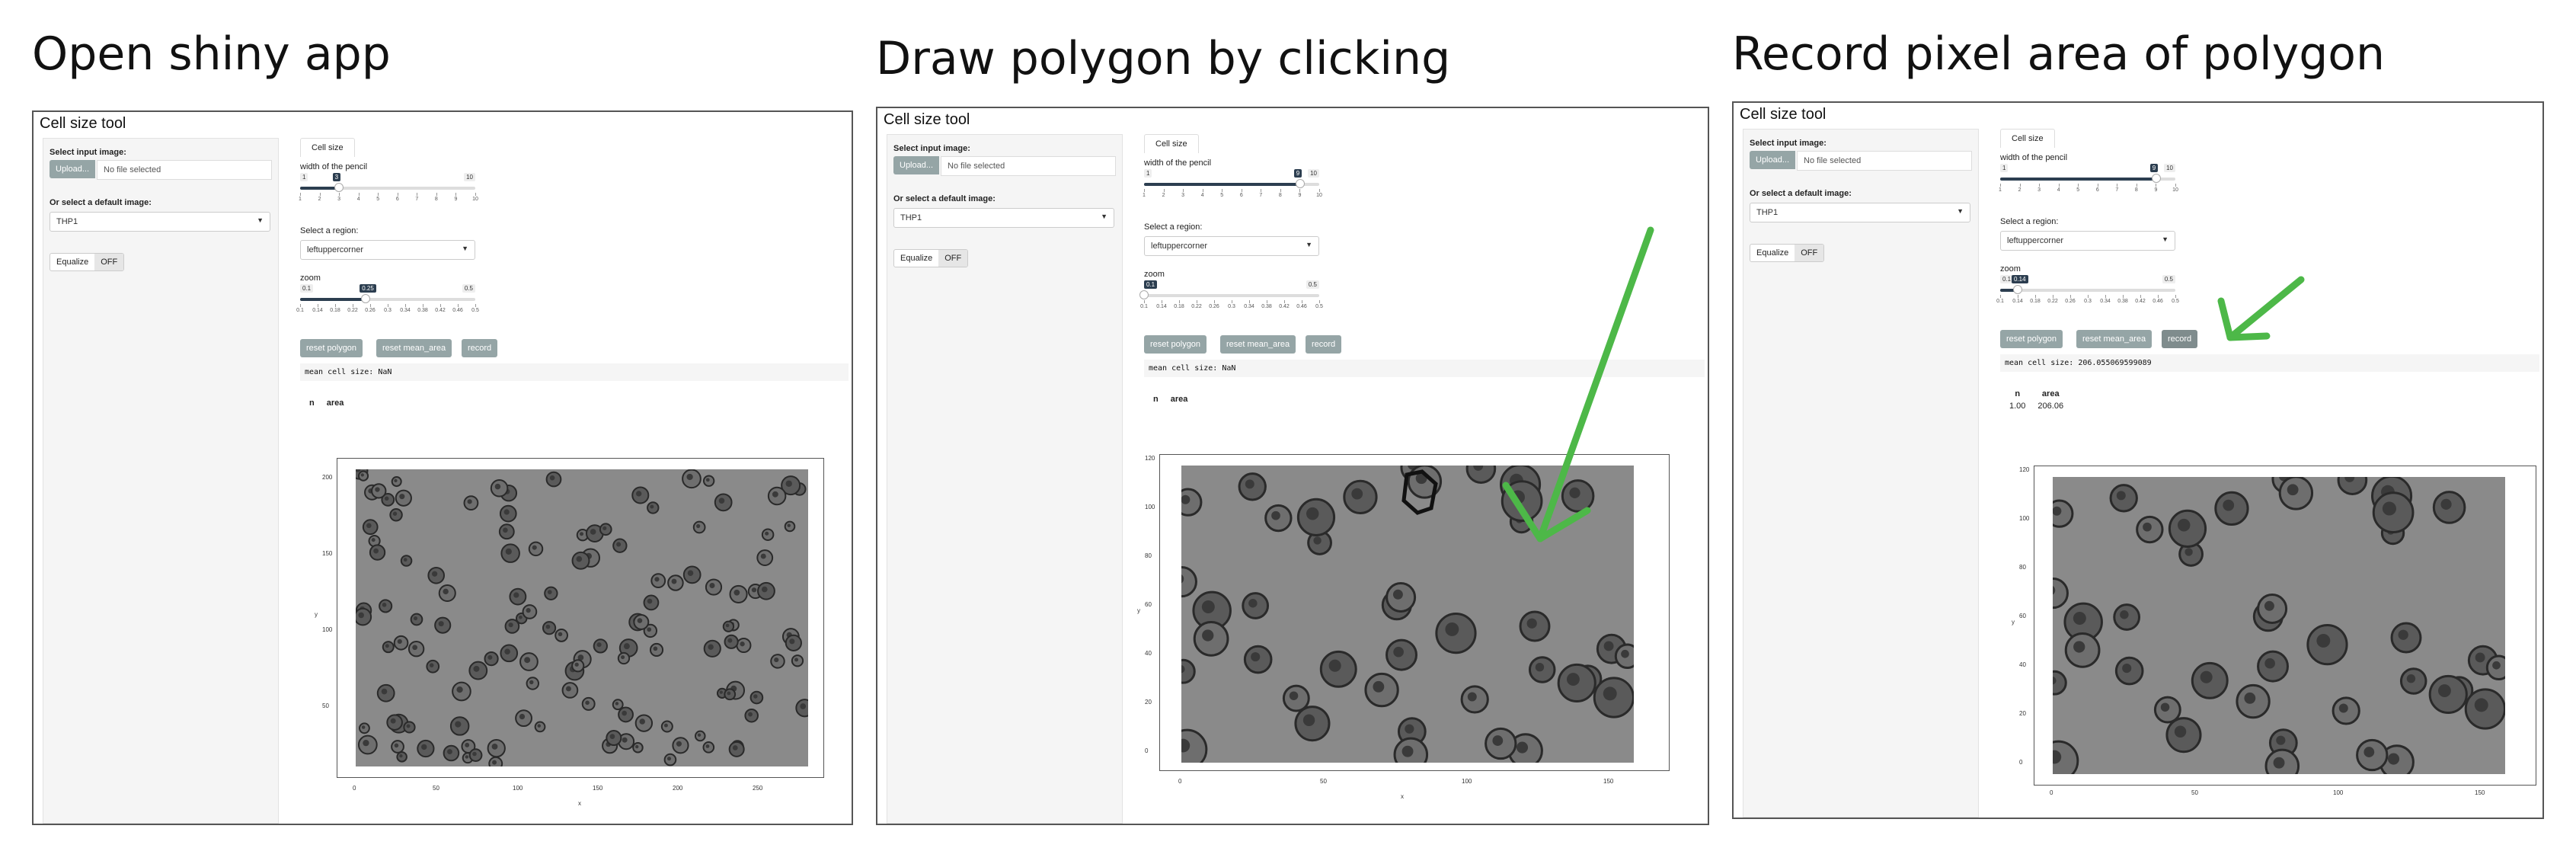  What do you see at coordinates (1139, 610) in the screenshot?
I see `y-axis-label: y` at bounding box center [1139, 610].